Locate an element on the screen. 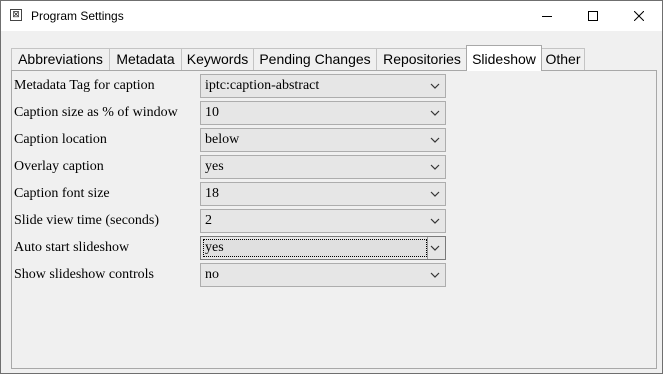  window-title: Program Settings is located at coordinates (77, 16).